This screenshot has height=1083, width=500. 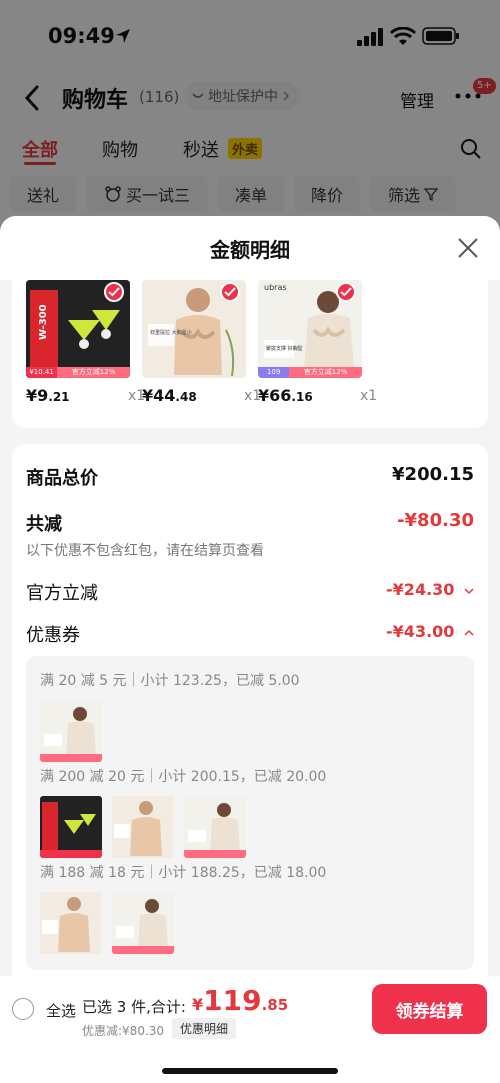 I want to click on promo-strip: 109 官方立减12%, so click(x=310, y=372).